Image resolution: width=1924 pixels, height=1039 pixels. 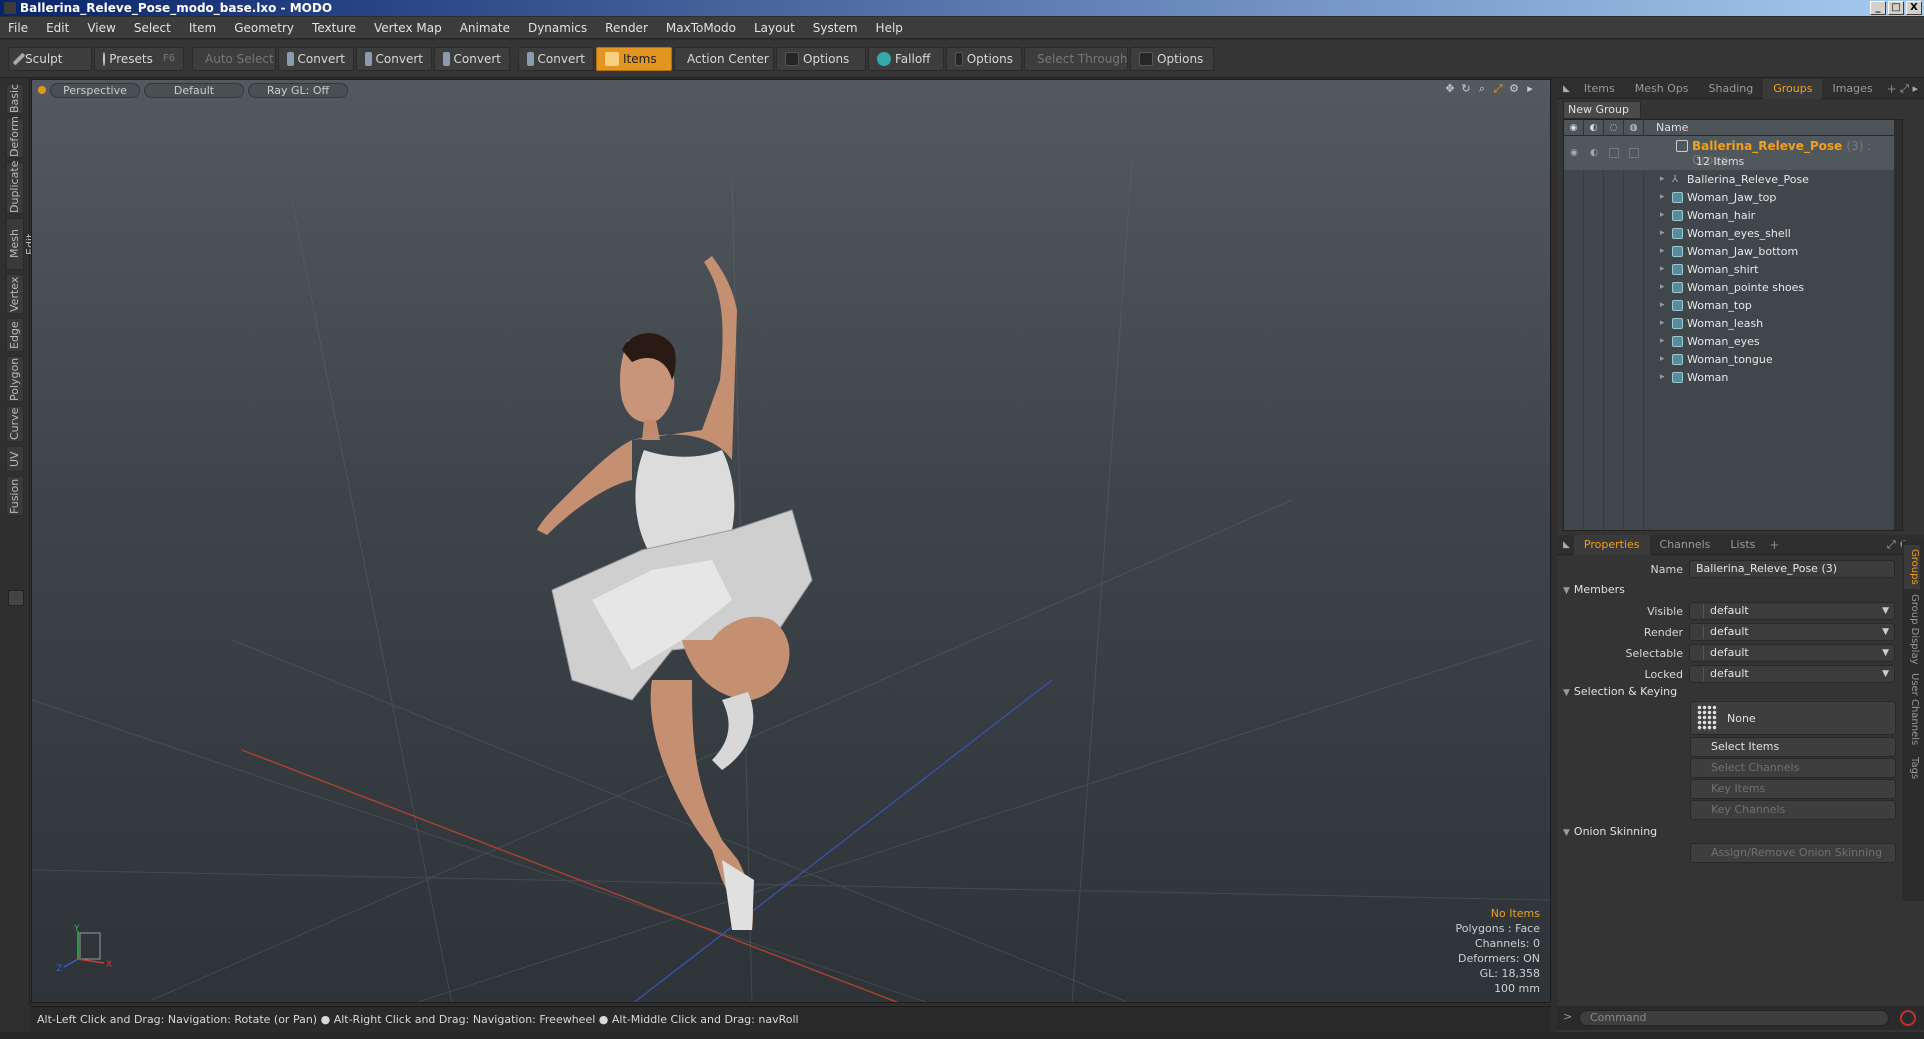 What do you see at coordinates (101, 28) in the screenshot?
I see `menu-view: View` at bounding box center [101, 28].